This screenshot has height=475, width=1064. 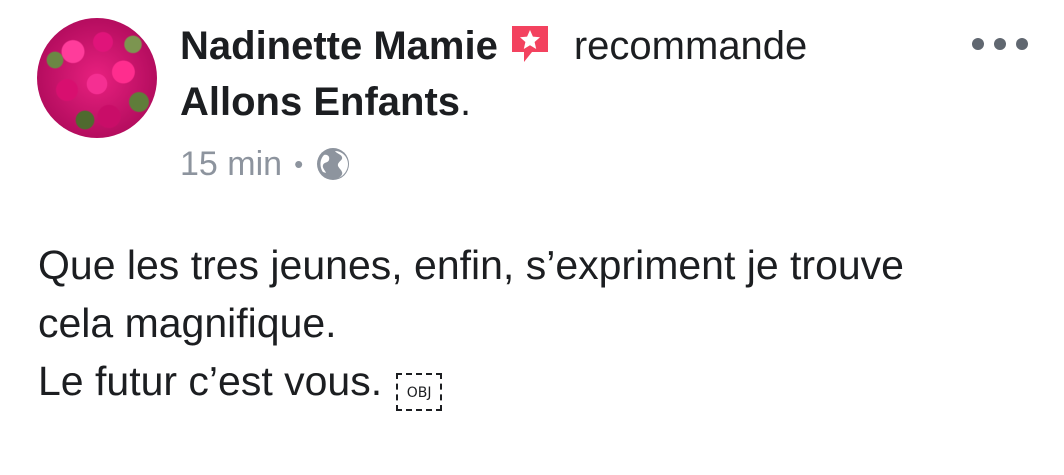 I want to click on post-body-line: cela magnifique., so click(x=187, y=323).